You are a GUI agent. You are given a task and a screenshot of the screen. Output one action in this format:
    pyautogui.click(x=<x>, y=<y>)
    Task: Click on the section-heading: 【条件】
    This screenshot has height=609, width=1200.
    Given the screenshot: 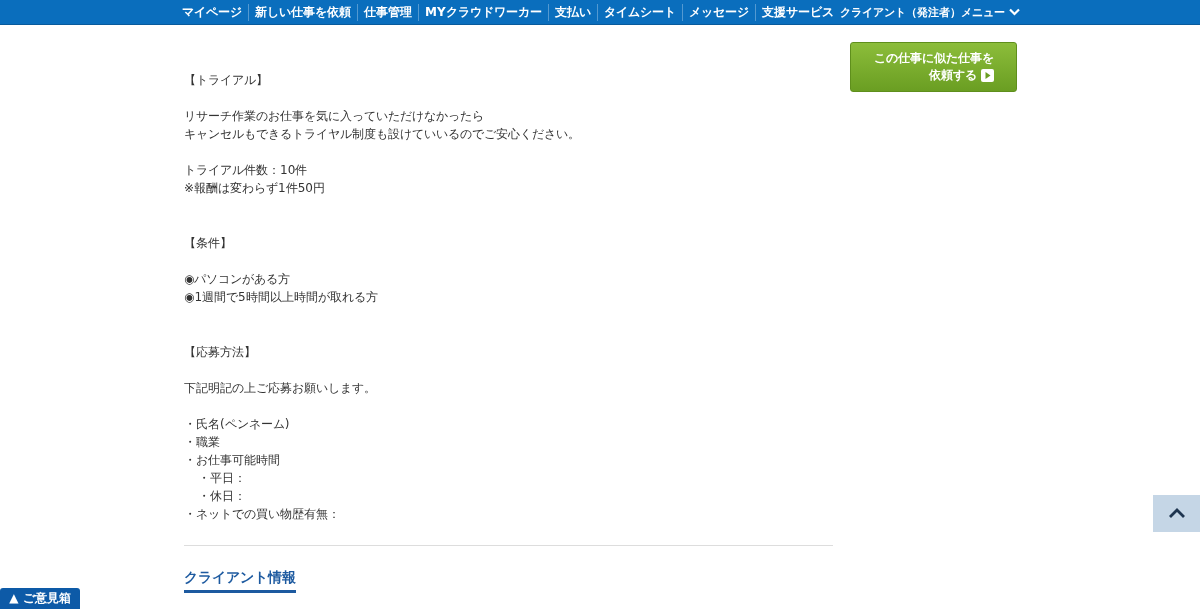 What is the action you would take?
    pyautogui.click(x=208, y=243)
    